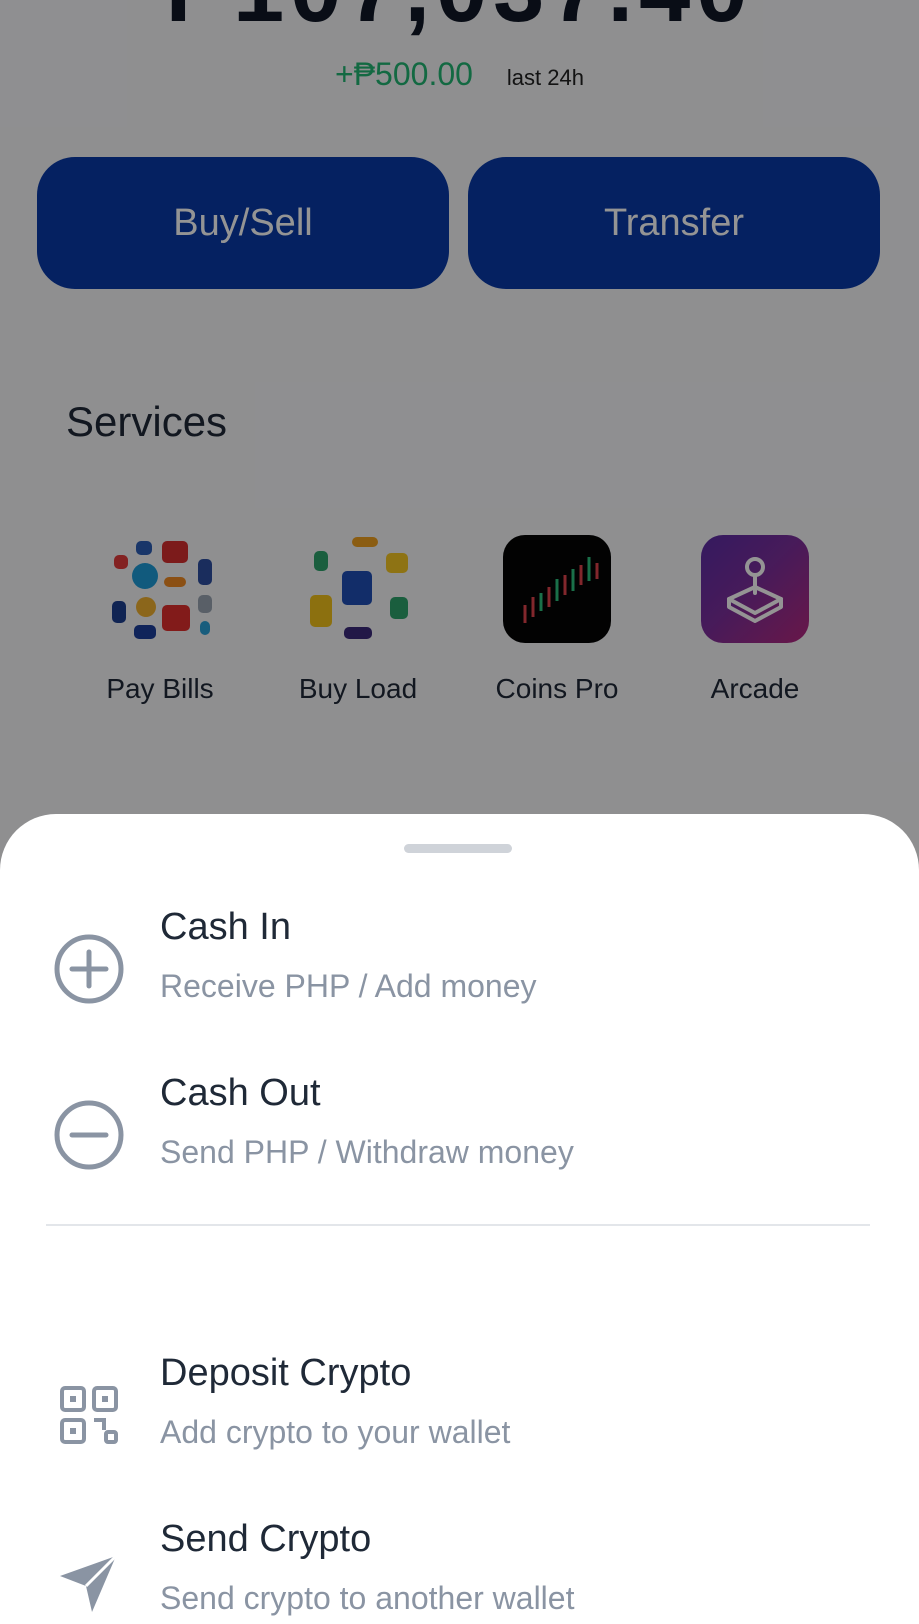 The image size is (919, 1624). What do you see at coordinates (89, 1583) in the screenshot?
I see `paper-plane-icon` at bounding box center [89, 1583].